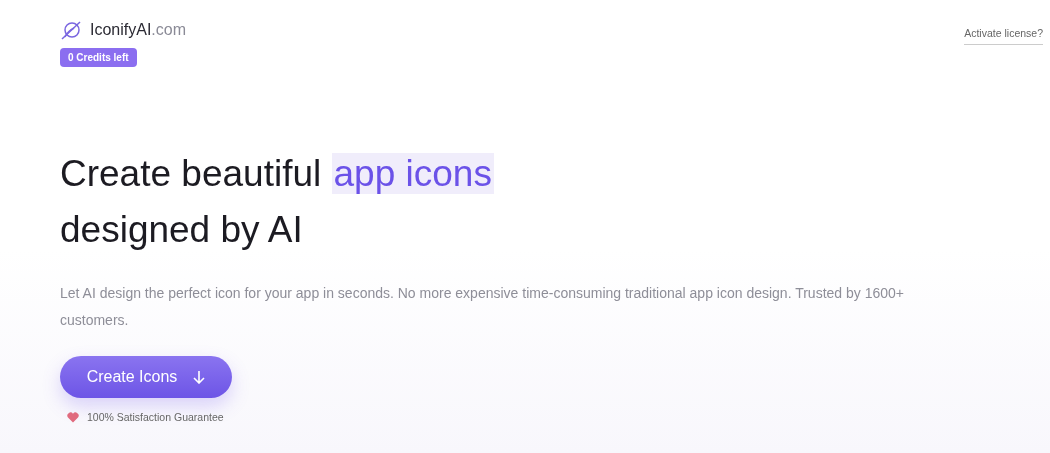 This screenshot has width=1050, height=453. Describe the element at coordinates (155, 417) in the screenshot. I see `guarantee-text: 100% Satisfaction Guarantee` at that location.